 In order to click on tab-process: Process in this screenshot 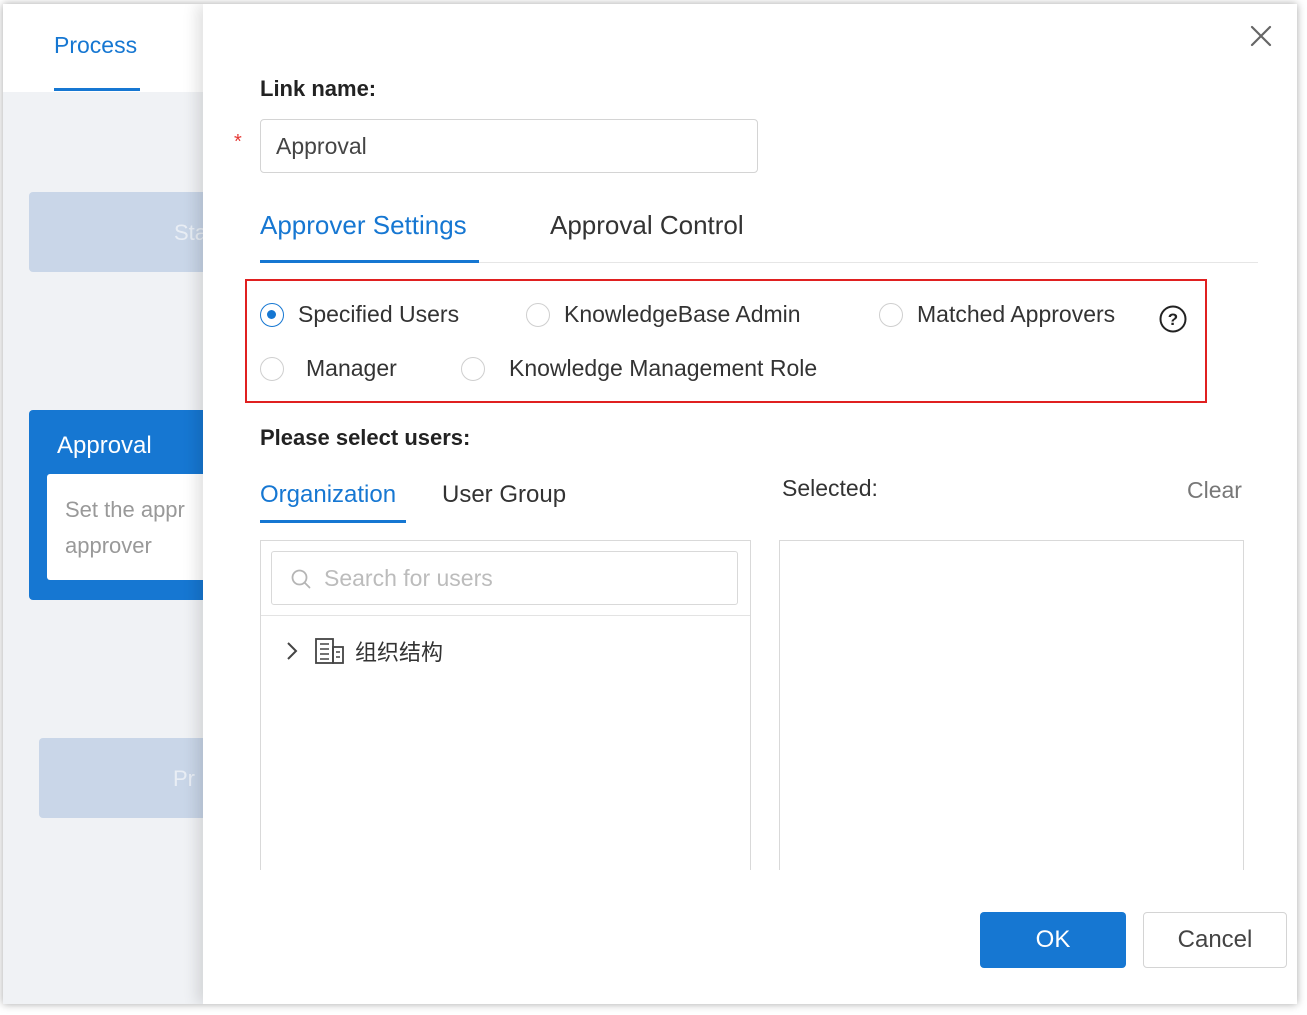, I will do `click(95, 45)`.